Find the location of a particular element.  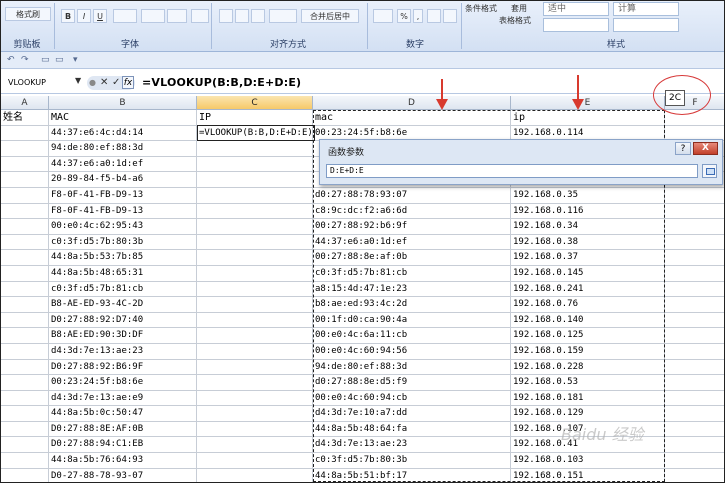

cell-d: 44:8a:5b:48:64:fa is located at coordinates (412, 429).